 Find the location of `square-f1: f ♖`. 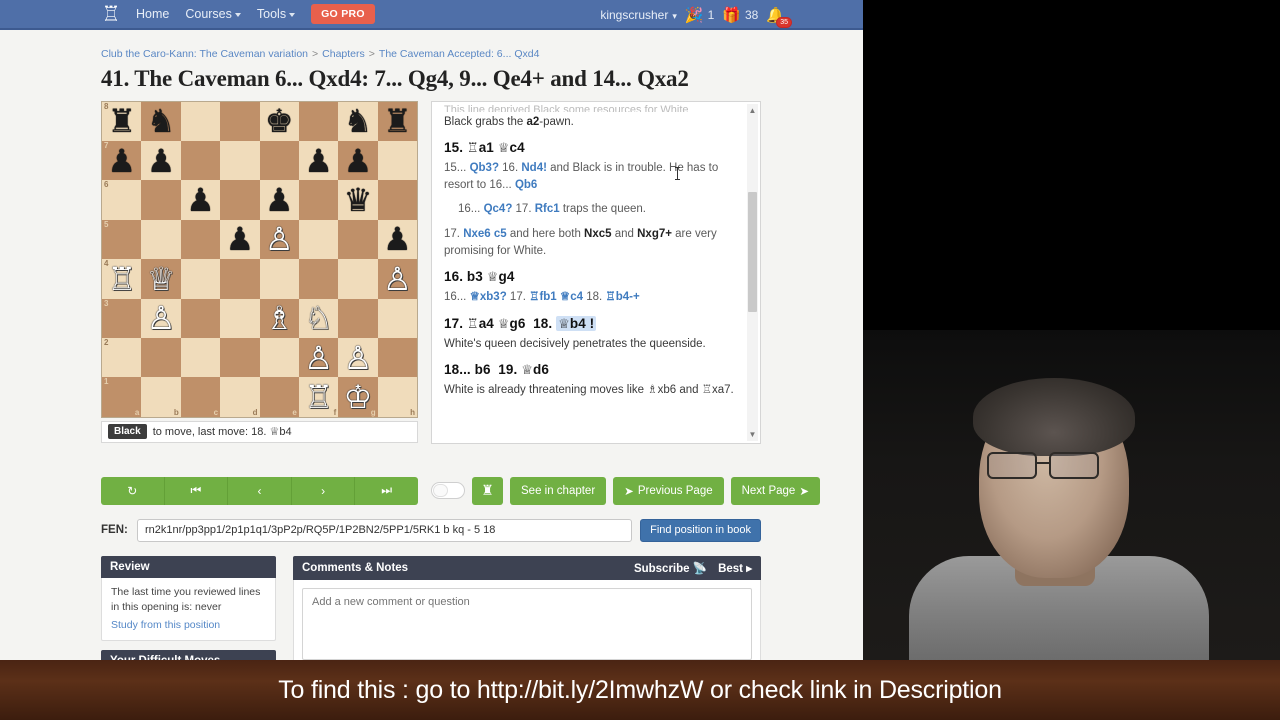

square-f1: f ♖ is located at coordinates (318, 397).